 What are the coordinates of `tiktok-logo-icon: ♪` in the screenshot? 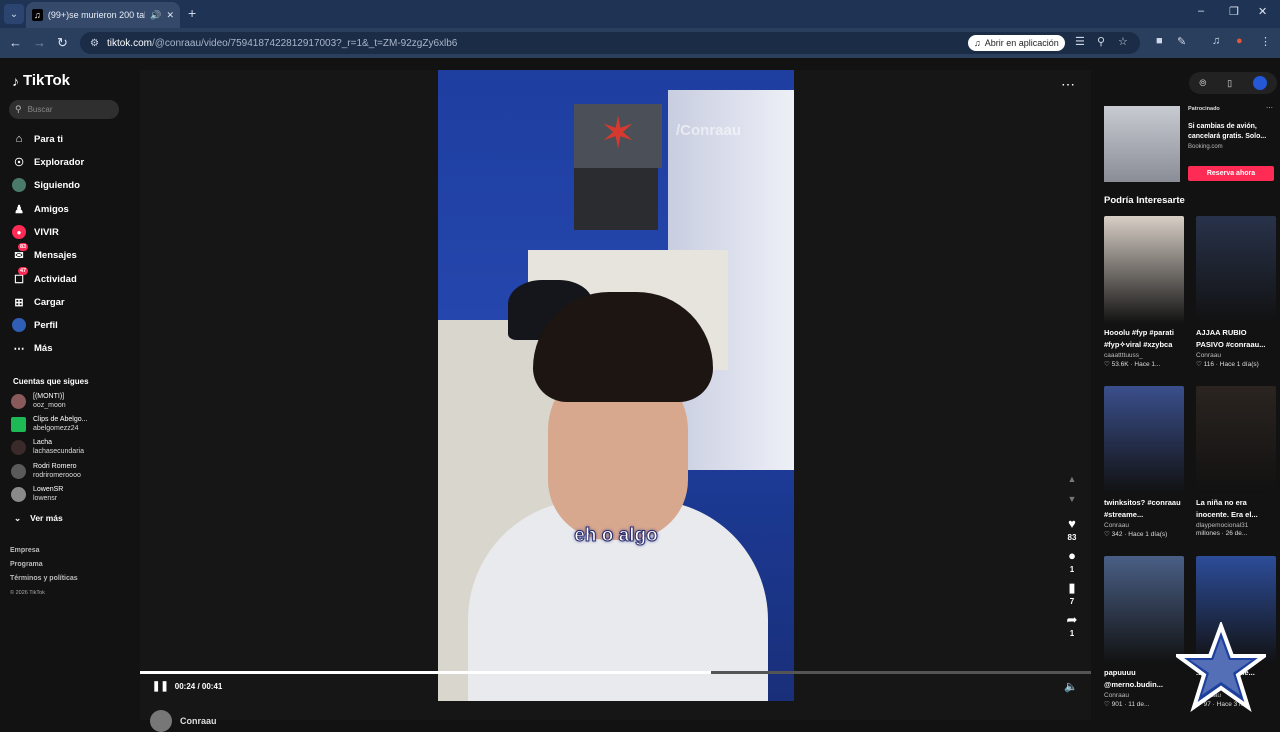 It's located at (15, 80).